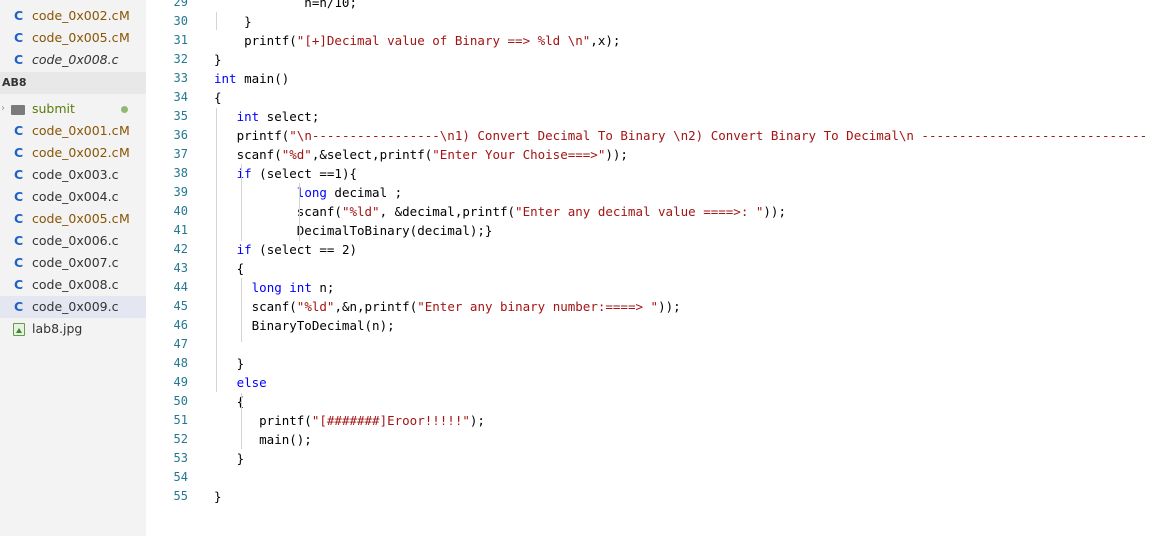 This screenshot has width=1168, height=536. I want to click on file-item: Ccode_0x007.c, so click(73, 263).